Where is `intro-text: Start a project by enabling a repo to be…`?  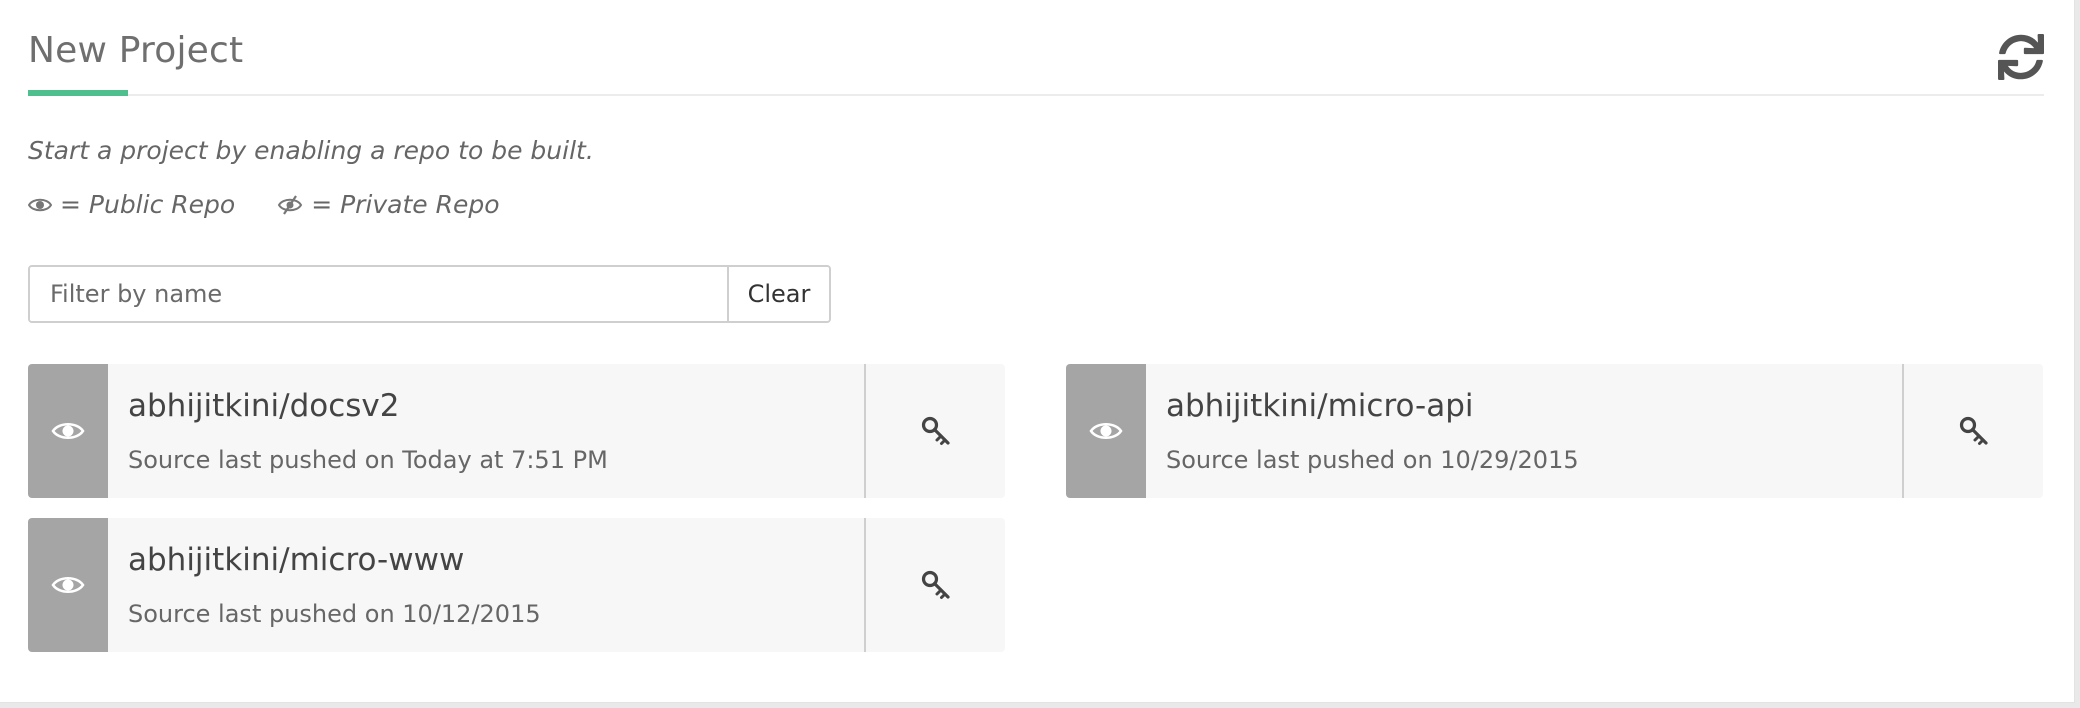 intro-text: Start a project by enabling a repo to be… is located at coordinates (311, 150).